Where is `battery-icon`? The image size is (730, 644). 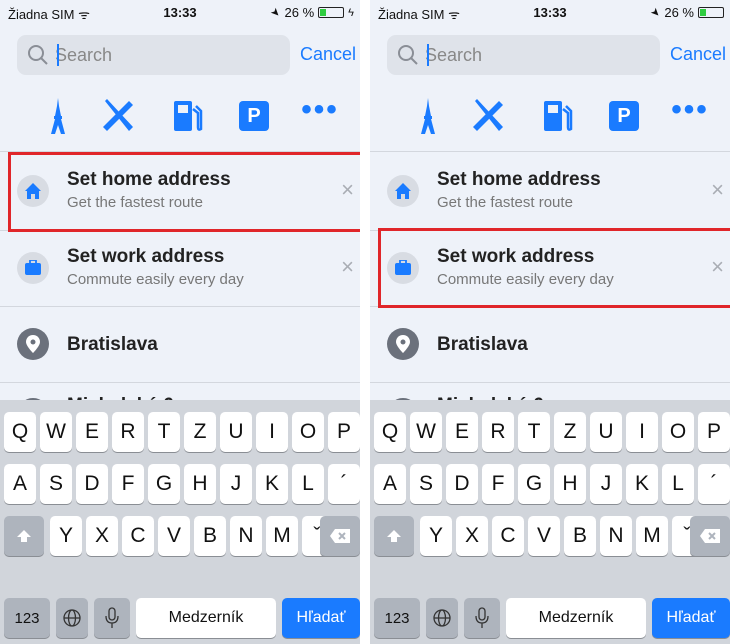 battery-icon is located at coordinates (711, 12).